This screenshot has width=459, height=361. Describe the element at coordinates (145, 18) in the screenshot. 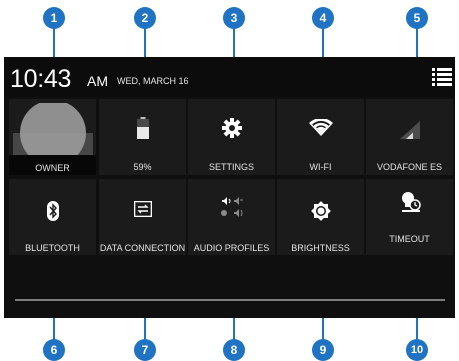

I see `callout-badge-2: 2` at that location.